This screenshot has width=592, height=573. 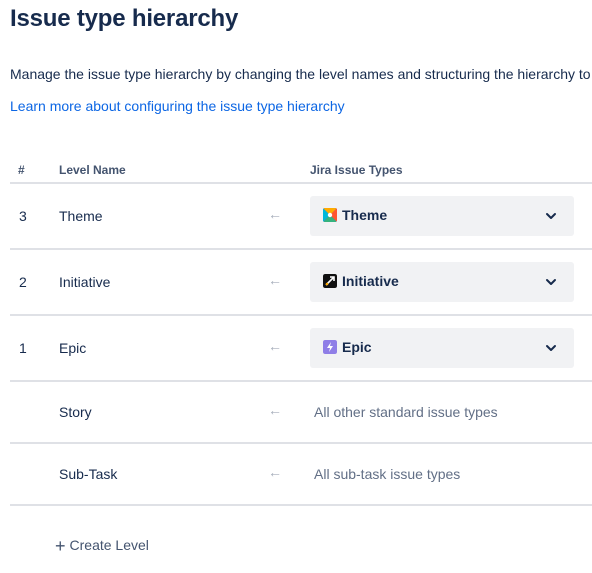 I want to click on epic-icon, so click(x=330, y=347).